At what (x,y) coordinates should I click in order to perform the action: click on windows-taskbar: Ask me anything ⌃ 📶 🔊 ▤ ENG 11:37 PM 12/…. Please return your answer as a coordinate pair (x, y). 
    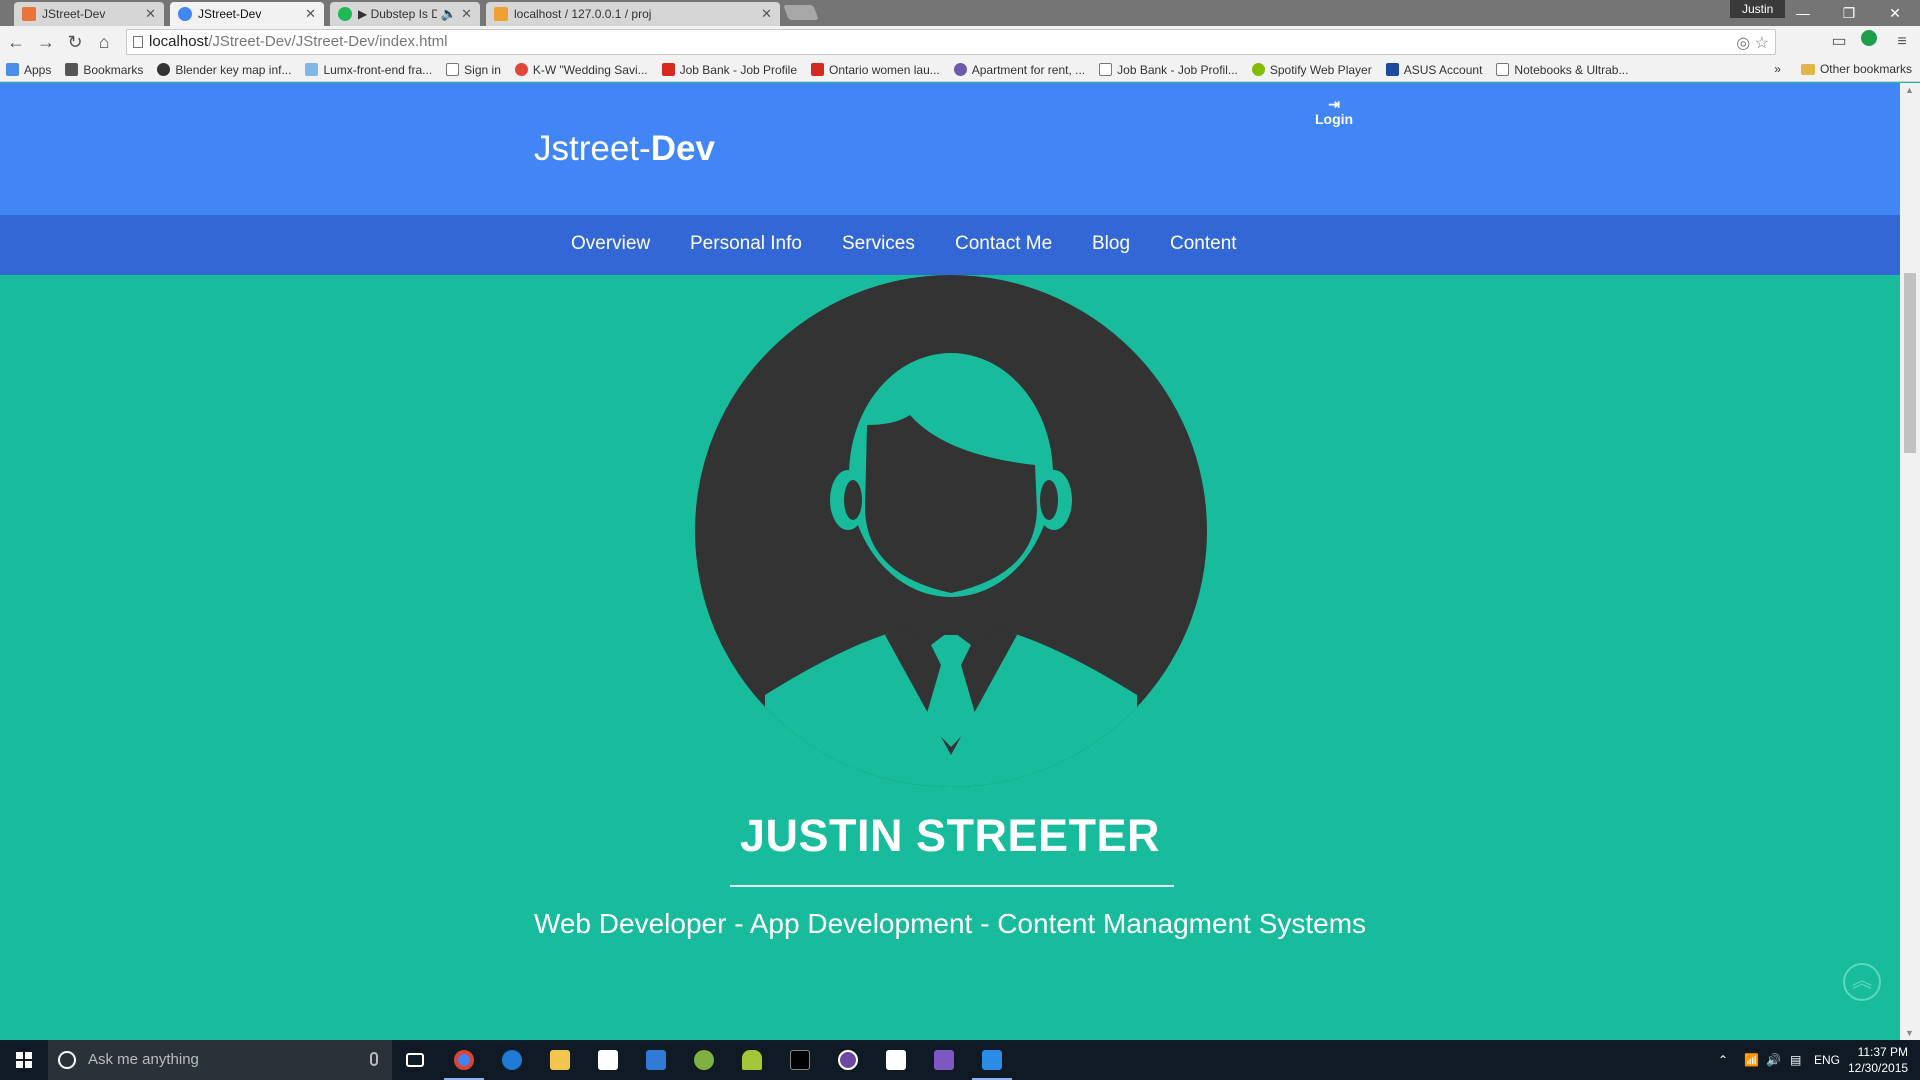
    Looking at the image, I should click on (960, 1060).